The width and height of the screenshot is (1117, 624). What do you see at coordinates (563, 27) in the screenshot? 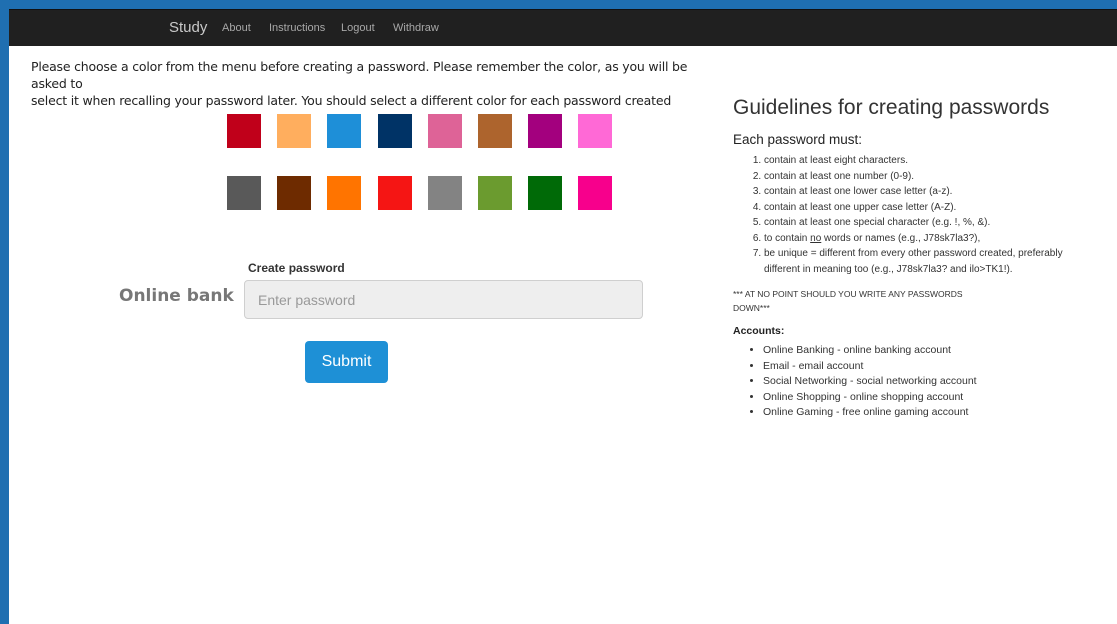
I see `navbar: Study About Instructions Logout Withdraw` at bounding box center [563, 27].